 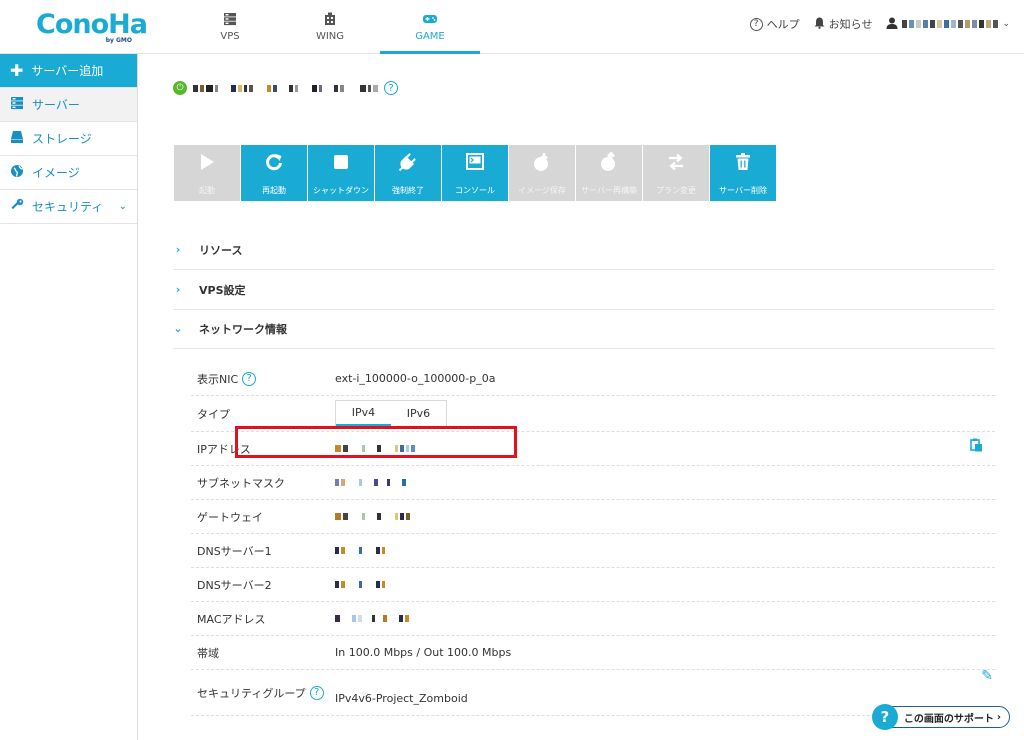 I want to click on row-gateway: ゲートウェイ, so click(x=593, y=517).